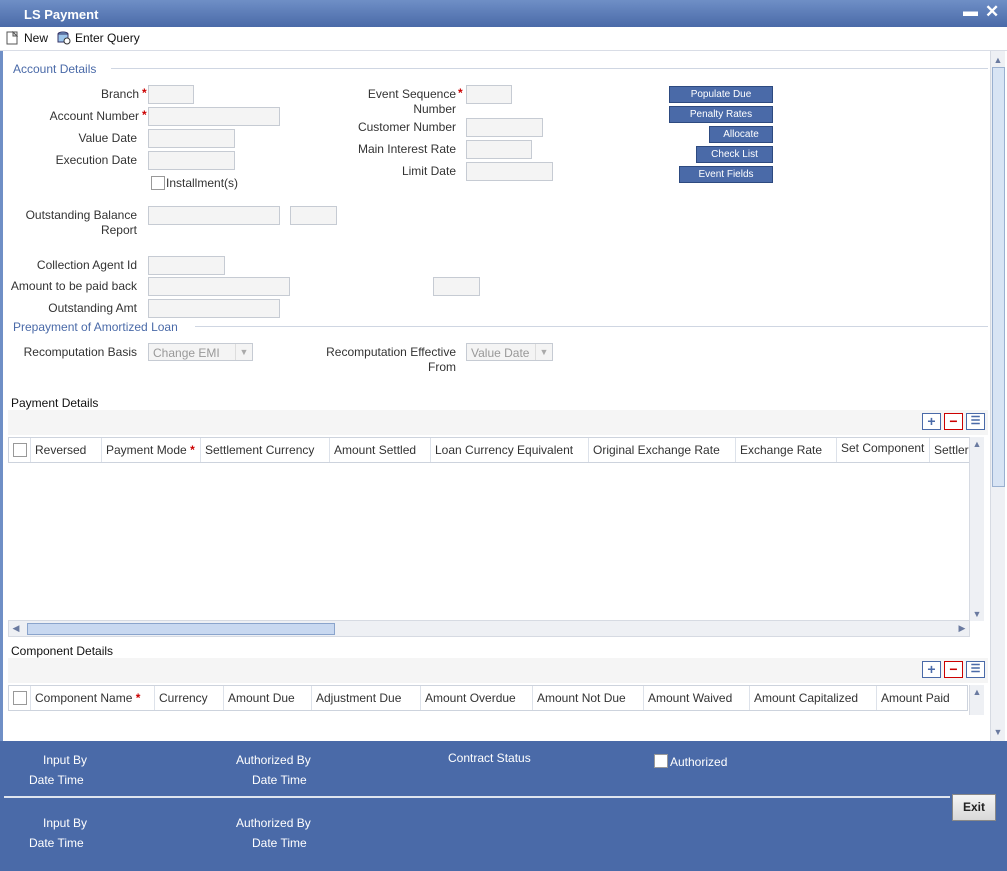  Describe the element at coordinates (366, 698) in the screenshot. I see `column-header: Adjustment Due` at that location.